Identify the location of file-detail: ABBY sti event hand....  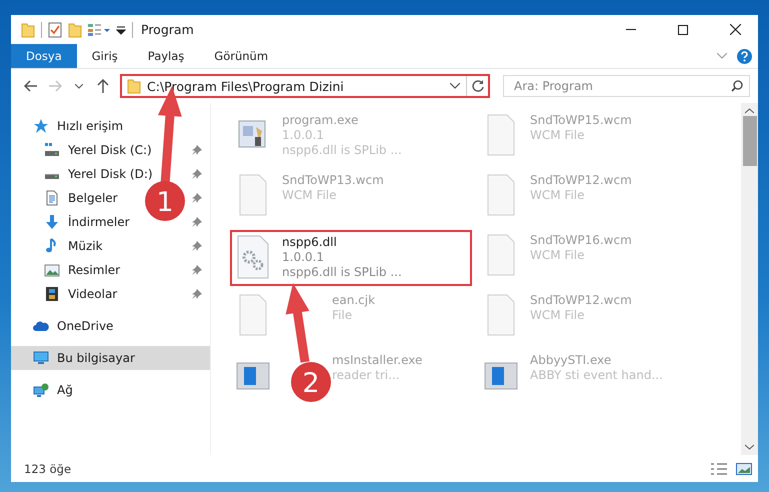
(596, 375).